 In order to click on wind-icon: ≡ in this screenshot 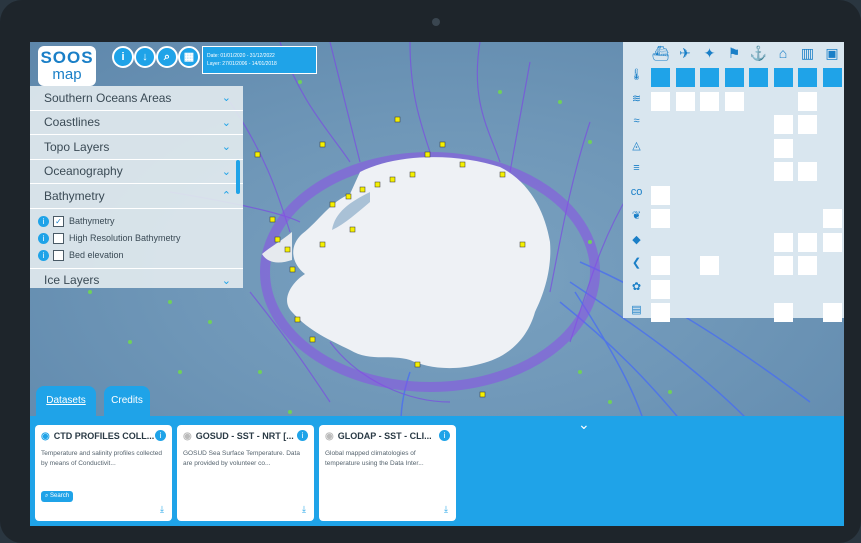, I will do `click(636, 168)`.